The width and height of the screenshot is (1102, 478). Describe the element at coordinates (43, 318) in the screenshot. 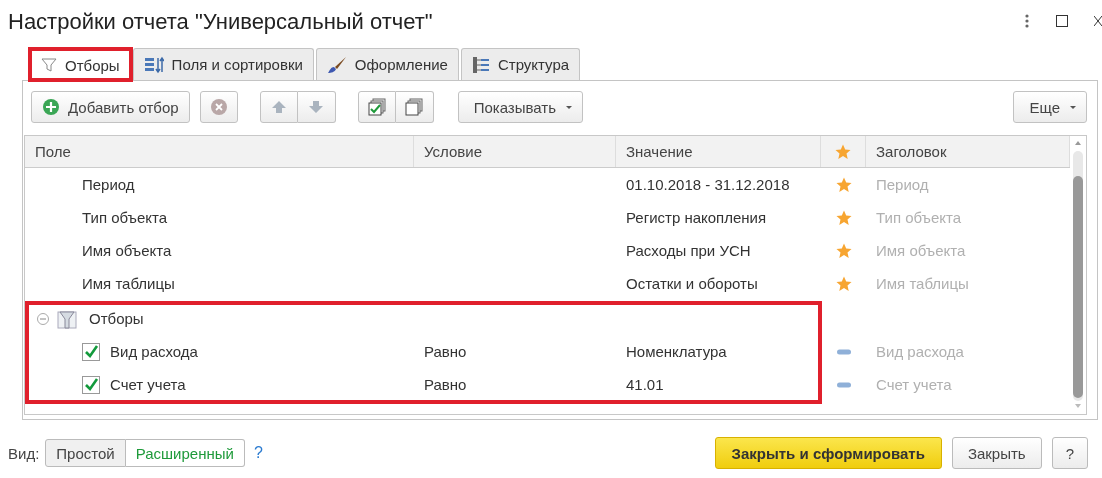

I see `collapse-icon` at that location.